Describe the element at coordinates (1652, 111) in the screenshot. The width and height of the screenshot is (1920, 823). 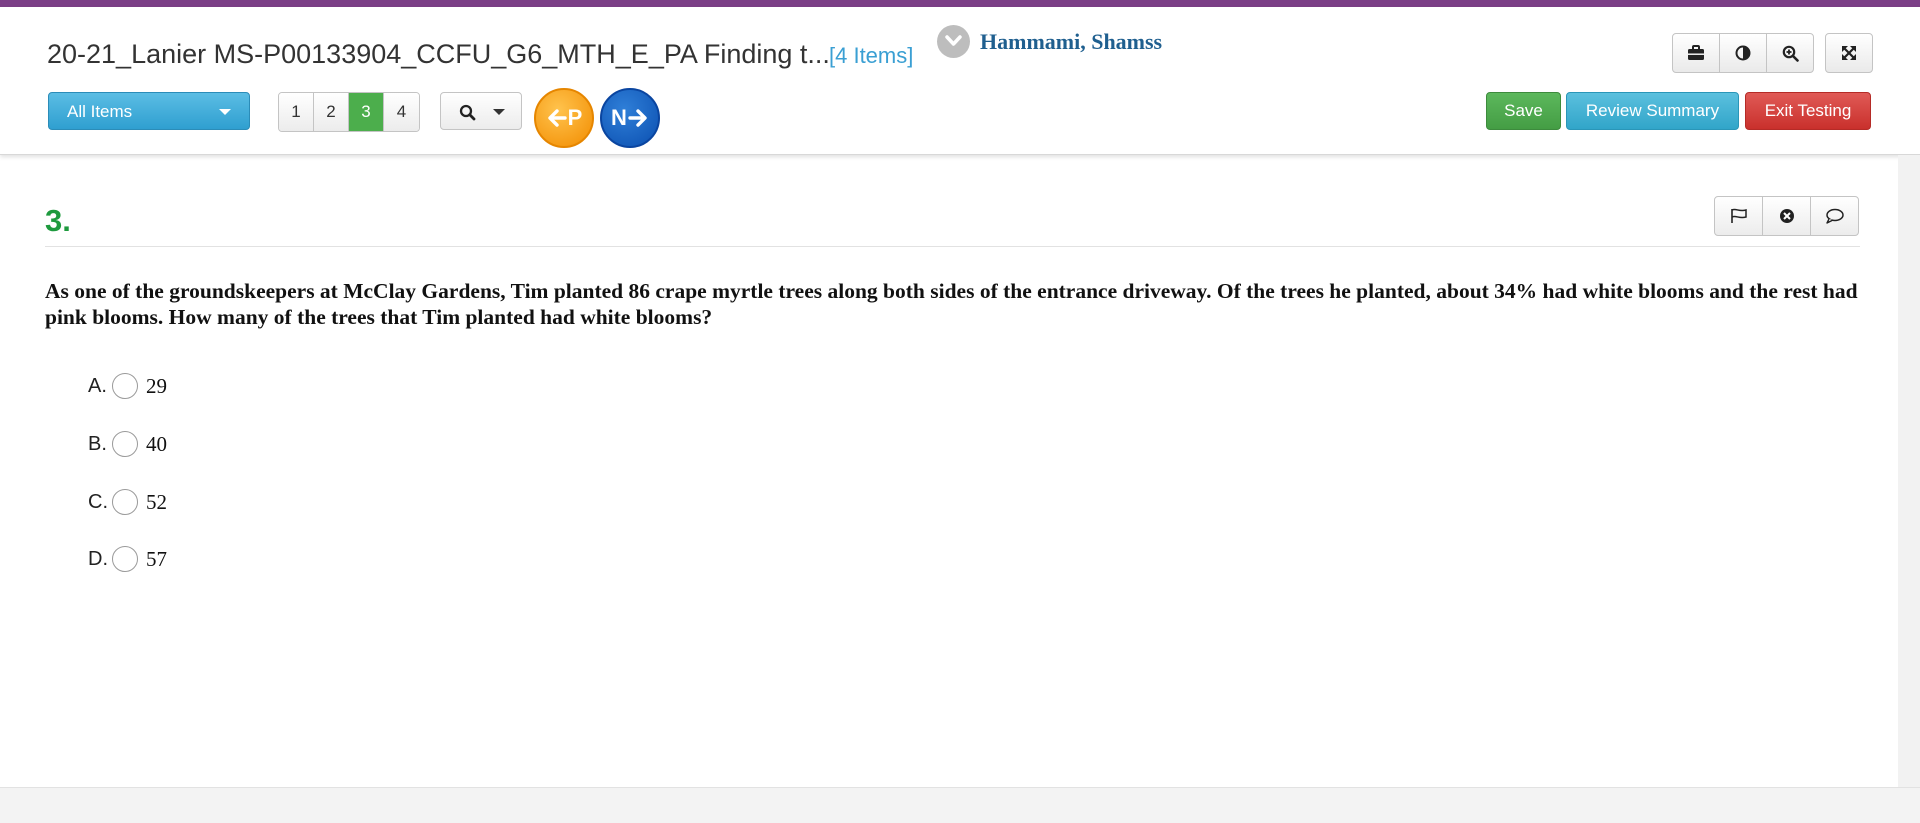
I see `review-summary-button: Review Summary` at that location.